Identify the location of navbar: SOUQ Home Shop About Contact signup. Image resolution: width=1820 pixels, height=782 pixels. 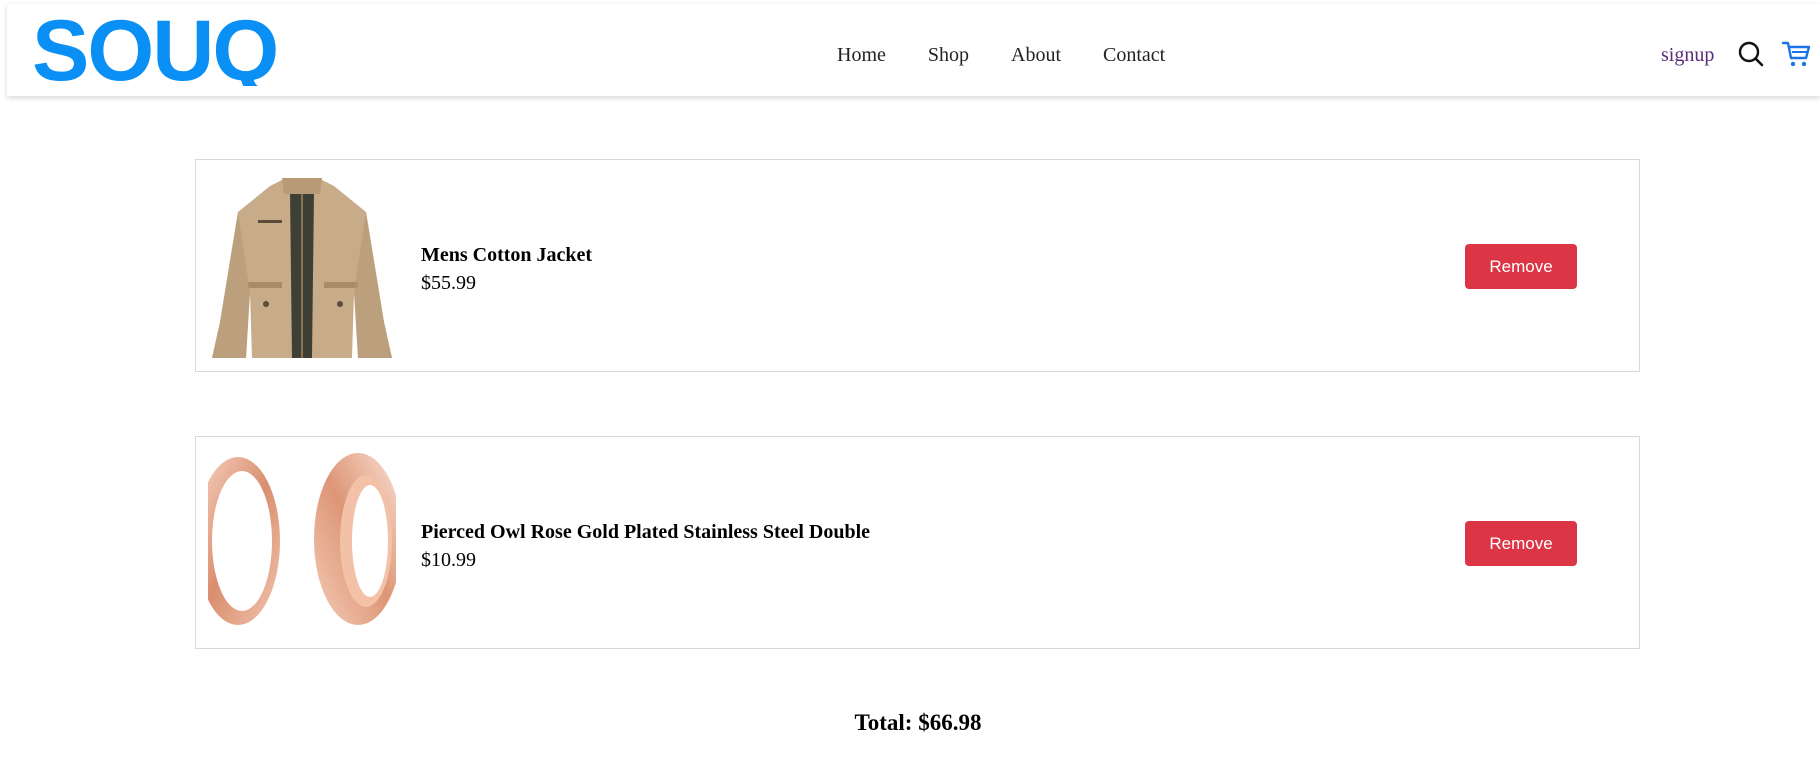
(913, 50).